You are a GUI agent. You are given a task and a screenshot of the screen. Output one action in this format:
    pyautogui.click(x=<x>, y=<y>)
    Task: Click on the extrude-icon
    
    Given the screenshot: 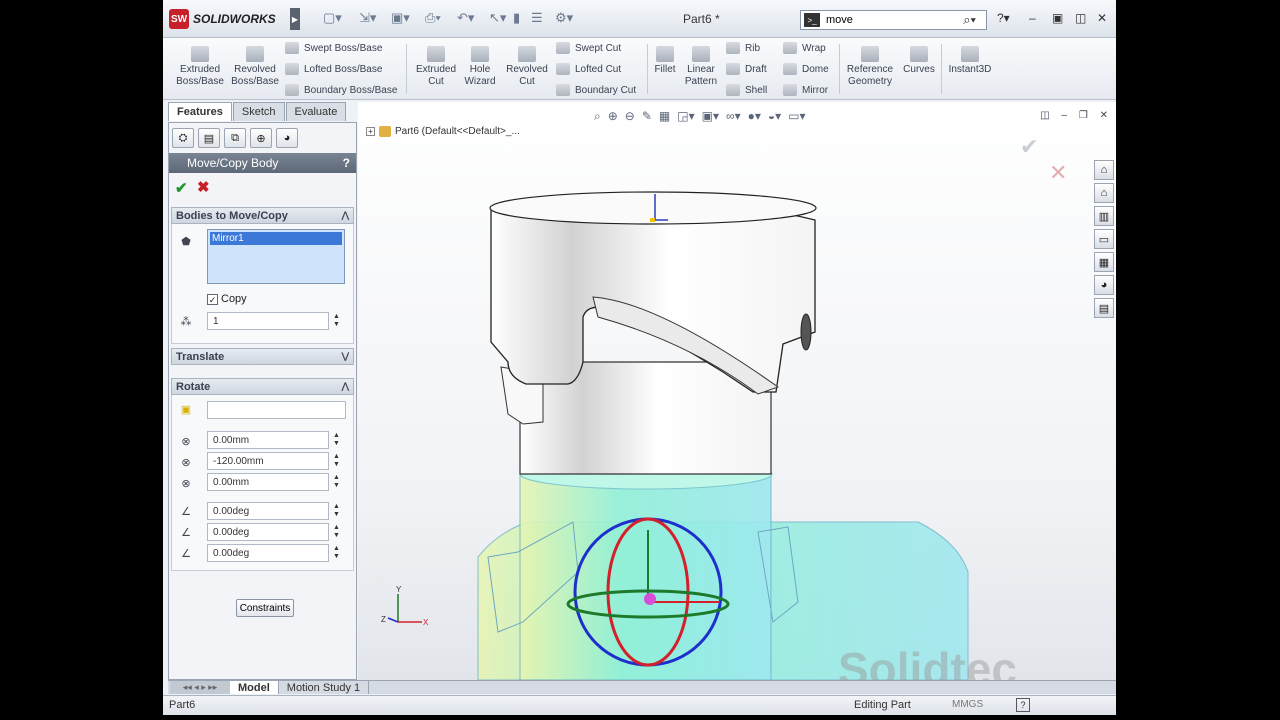 What is the action you would take?
    pyautogui.click(x=200, y=54)
    